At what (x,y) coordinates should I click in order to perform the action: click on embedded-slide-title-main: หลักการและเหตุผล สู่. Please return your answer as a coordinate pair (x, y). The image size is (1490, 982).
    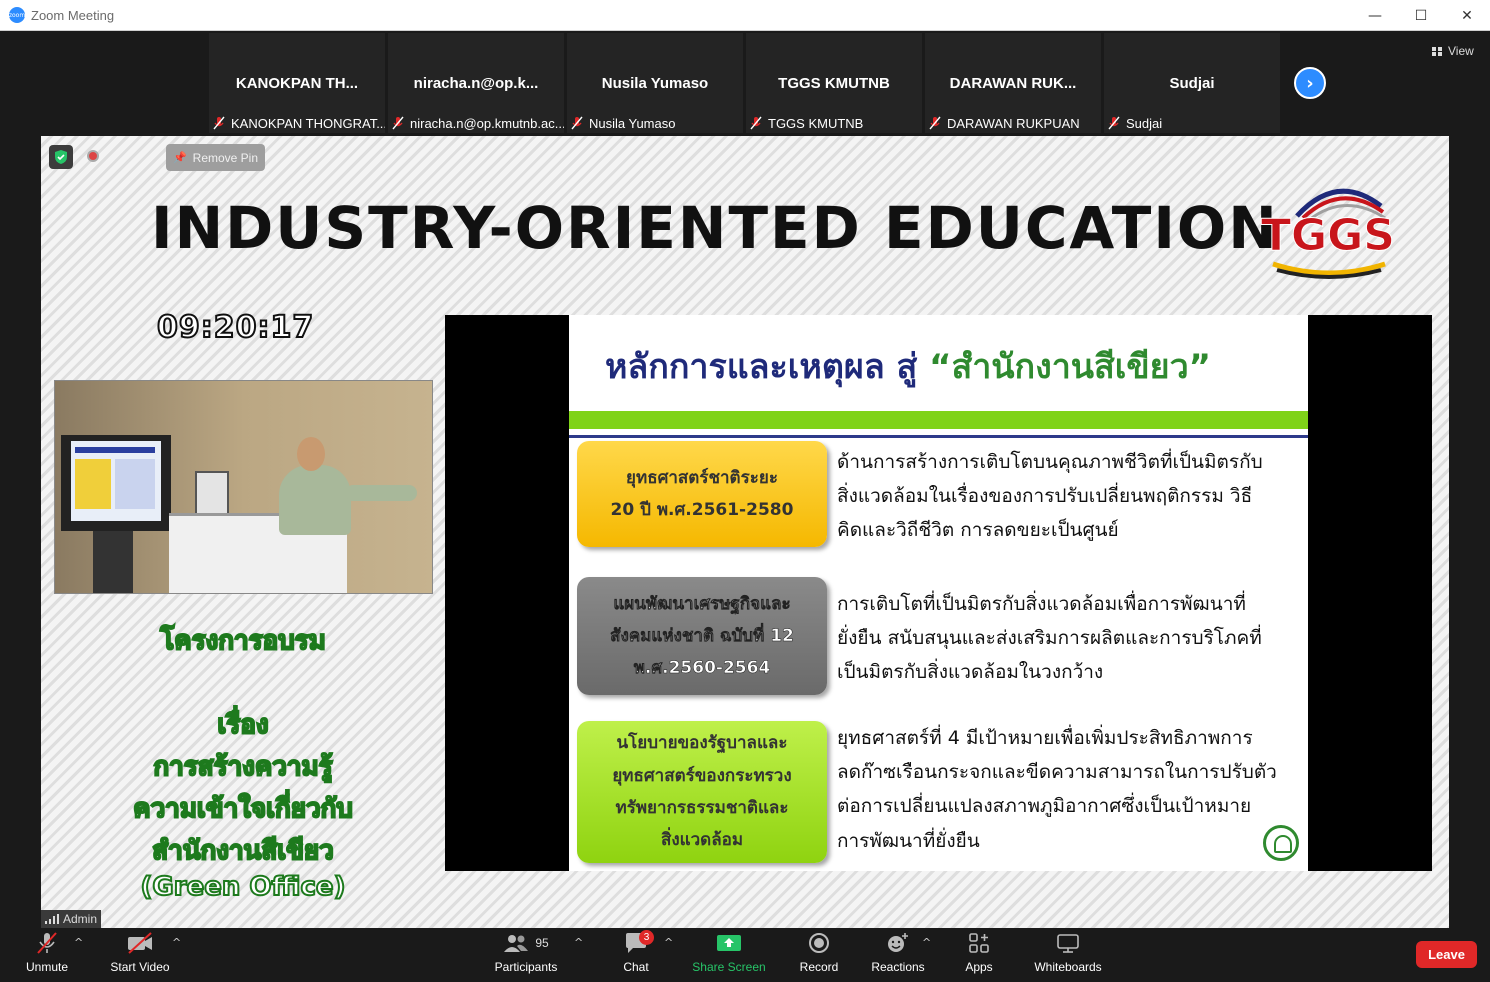
    Looking at the image, I should click on (767, 367).